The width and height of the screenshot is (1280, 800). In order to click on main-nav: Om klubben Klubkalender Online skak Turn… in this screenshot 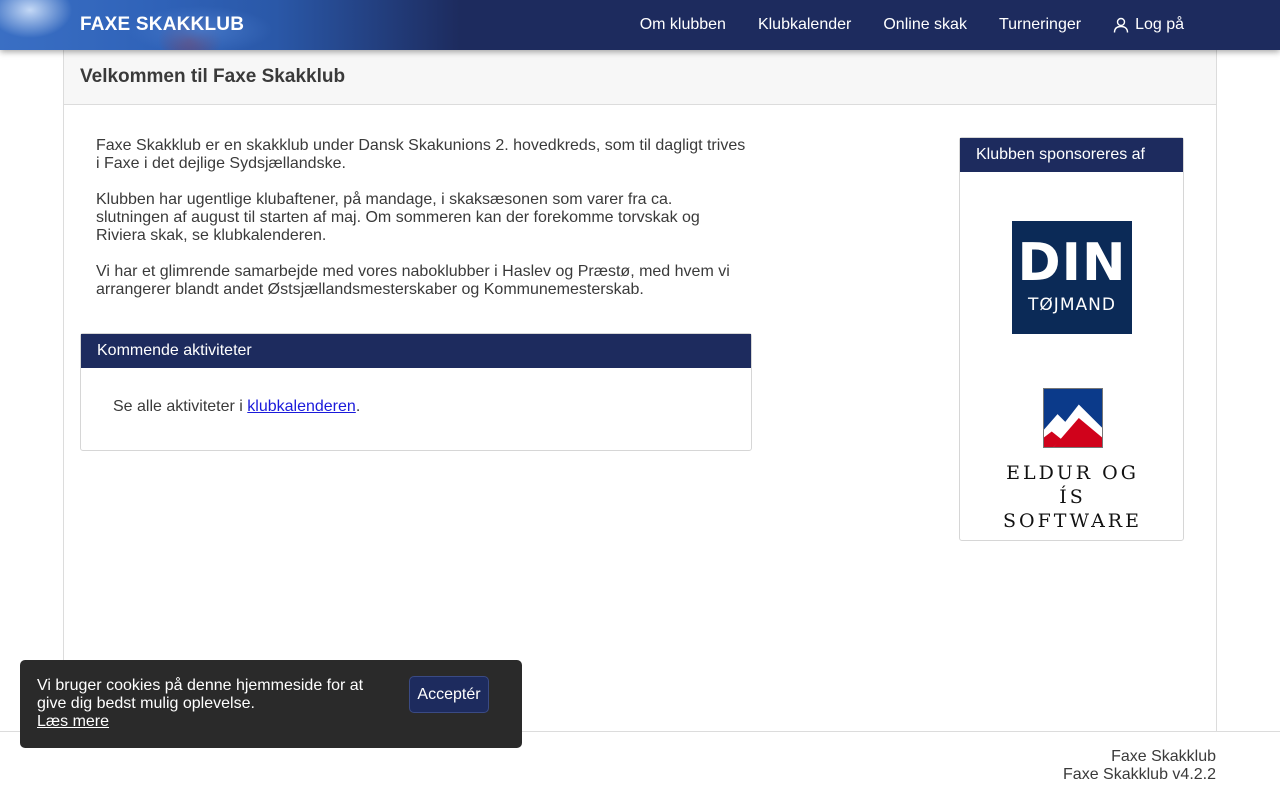, I will do `click(896, 25)`.